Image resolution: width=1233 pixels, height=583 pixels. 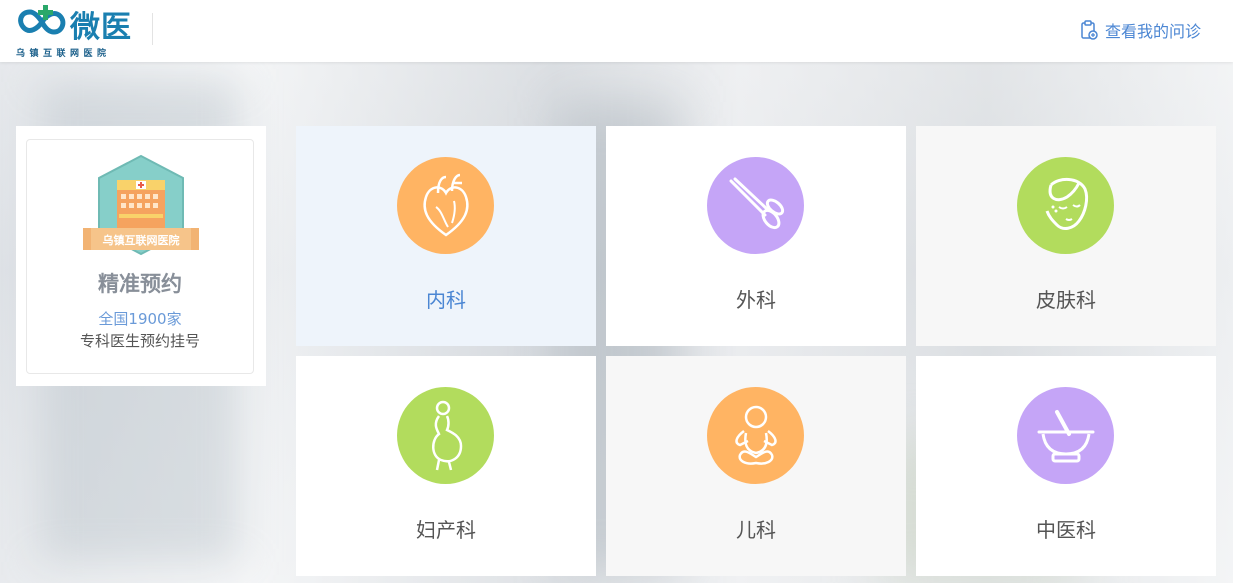 What do you see at coordinates (756, 530) in the screenshot?
I see `department-label: 儿科` at bounding box center [756, 530].